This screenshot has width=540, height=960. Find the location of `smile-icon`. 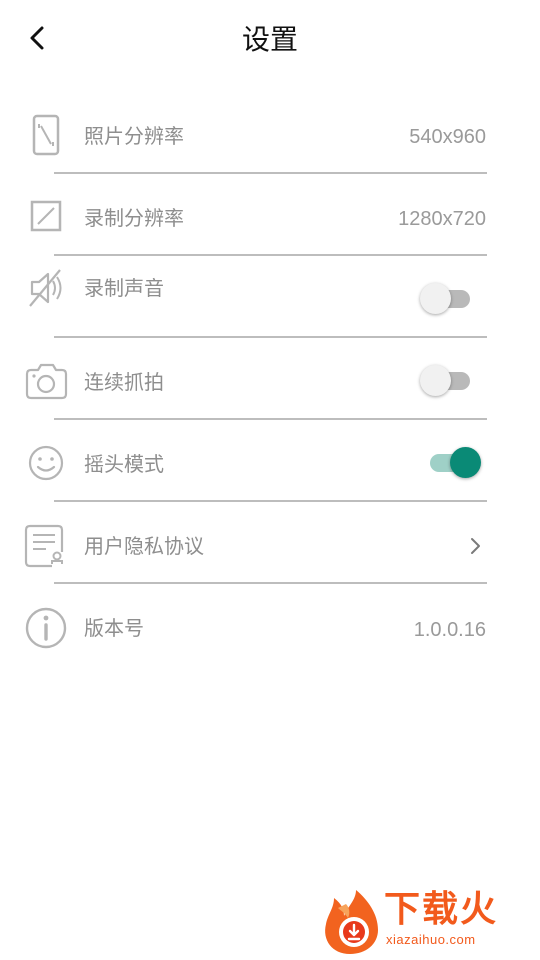

smile-icon is located at coordinates (46, 463).